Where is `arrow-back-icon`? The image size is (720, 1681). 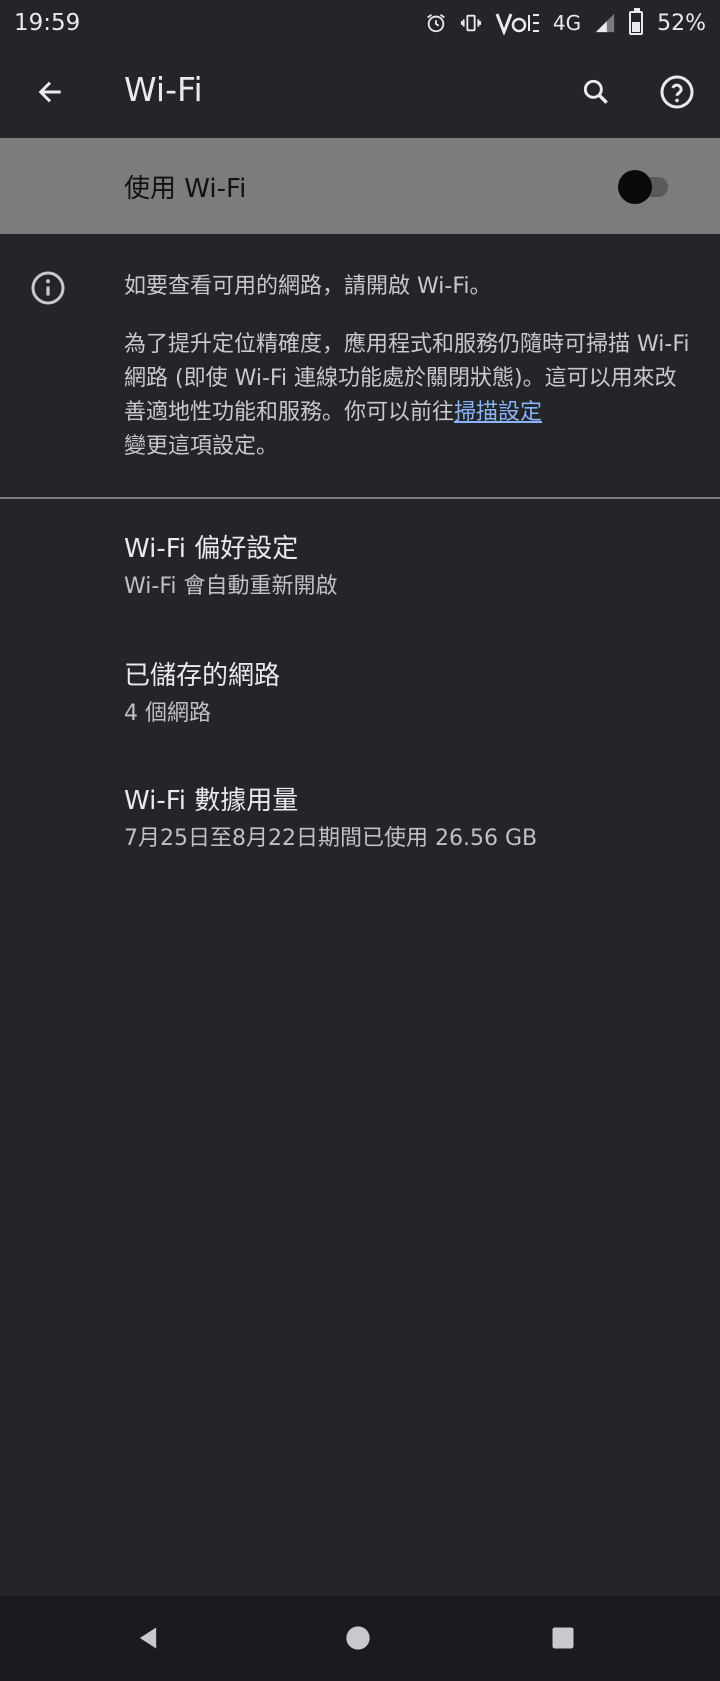 arrow-back-icon is located at coordinates (49, 92).